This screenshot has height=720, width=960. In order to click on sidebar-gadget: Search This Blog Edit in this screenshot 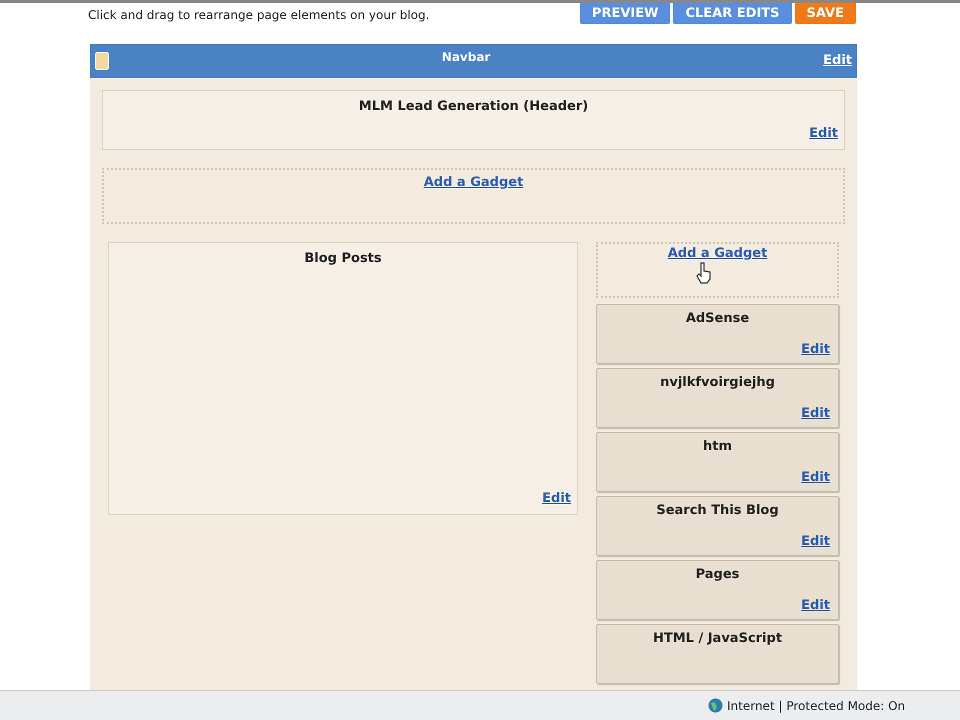, I will do `click(717, 526)`.